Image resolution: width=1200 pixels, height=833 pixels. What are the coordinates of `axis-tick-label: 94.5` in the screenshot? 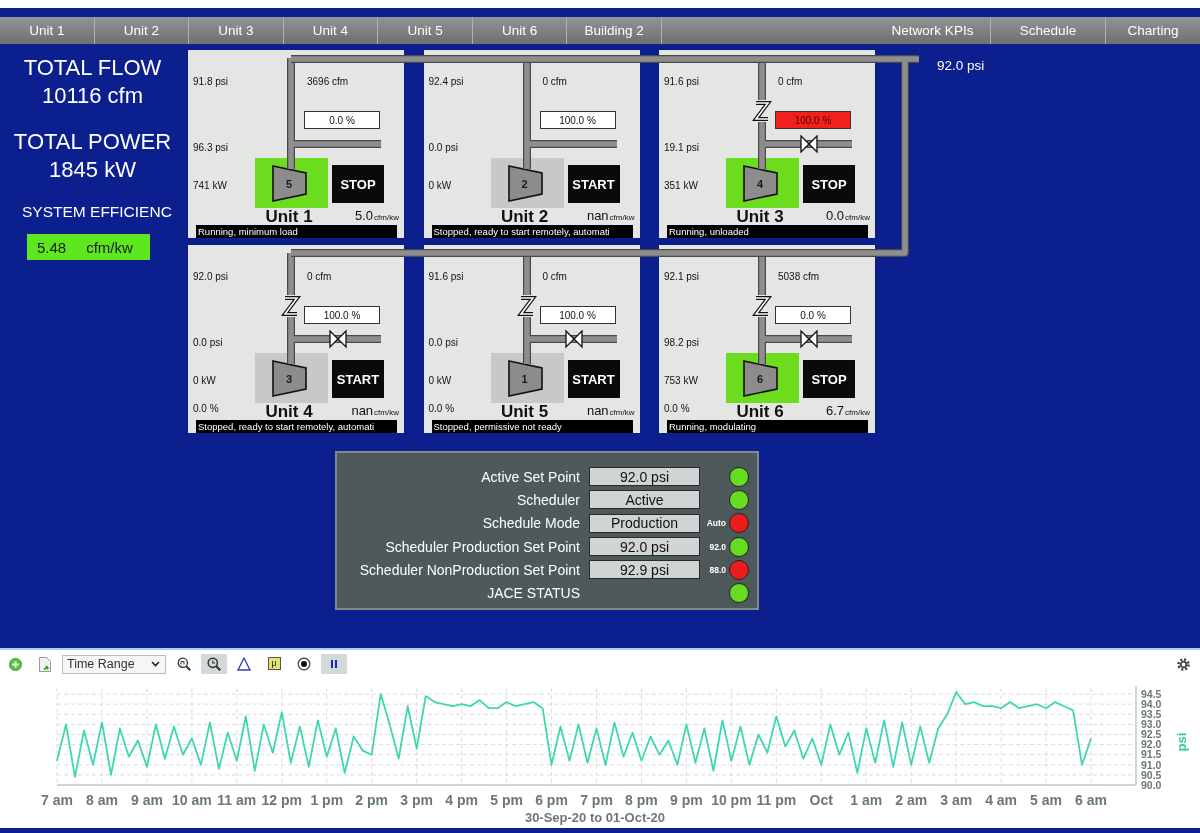 It's located at (1151, 693).